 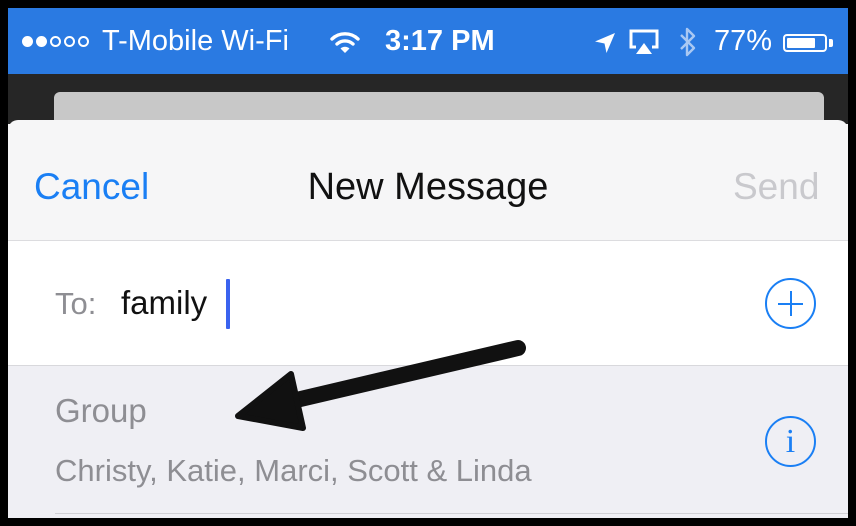 I want to click on send-button: Send, so click(x=776, y=187).